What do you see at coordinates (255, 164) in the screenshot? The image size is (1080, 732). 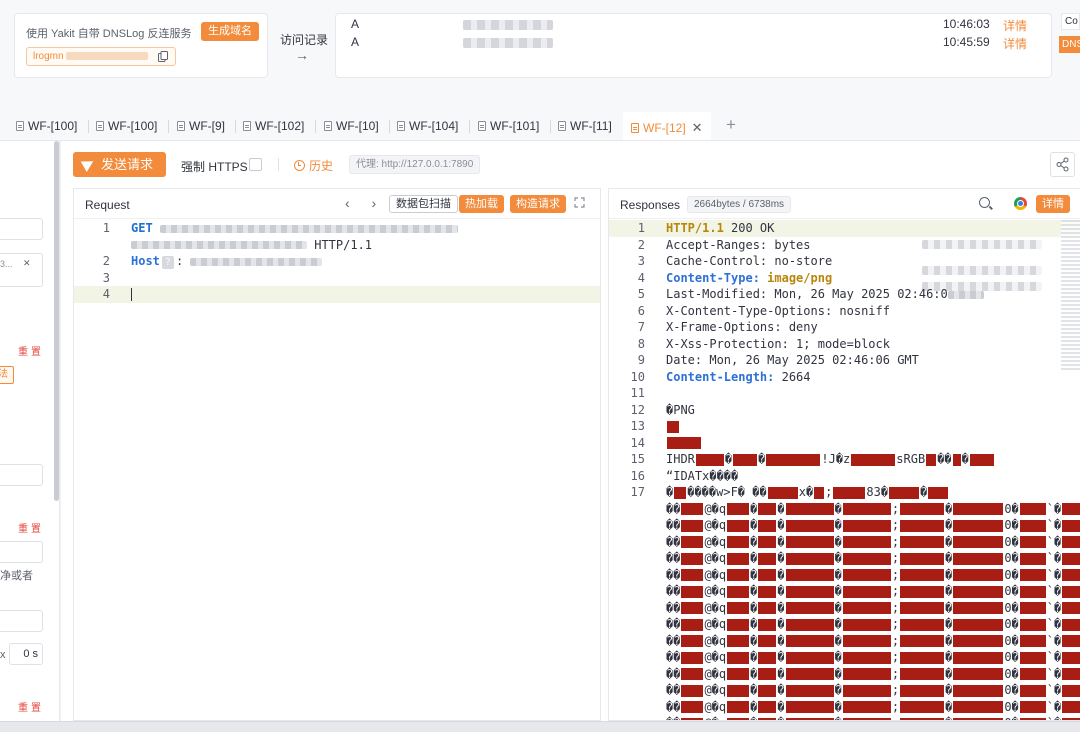 I see `force-https-checkbox` at bounding box center [255, 164].